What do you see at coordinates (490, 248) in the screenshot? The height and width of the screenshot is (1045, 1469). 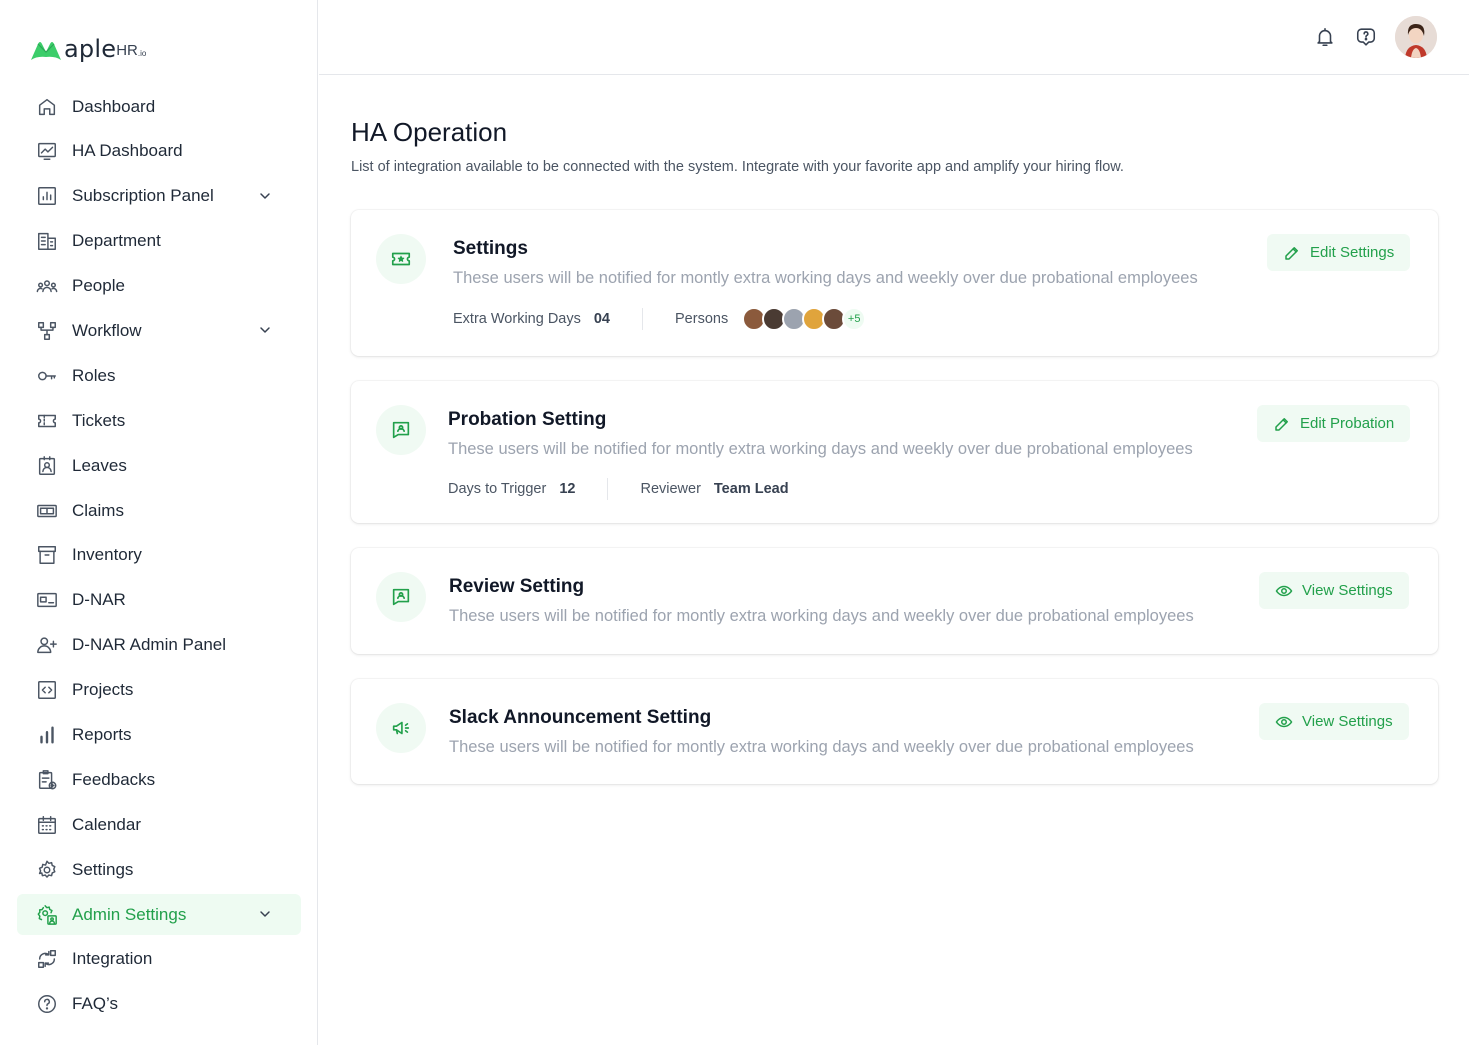 I see `card-title: Settings` at bounding box center [490, 248].